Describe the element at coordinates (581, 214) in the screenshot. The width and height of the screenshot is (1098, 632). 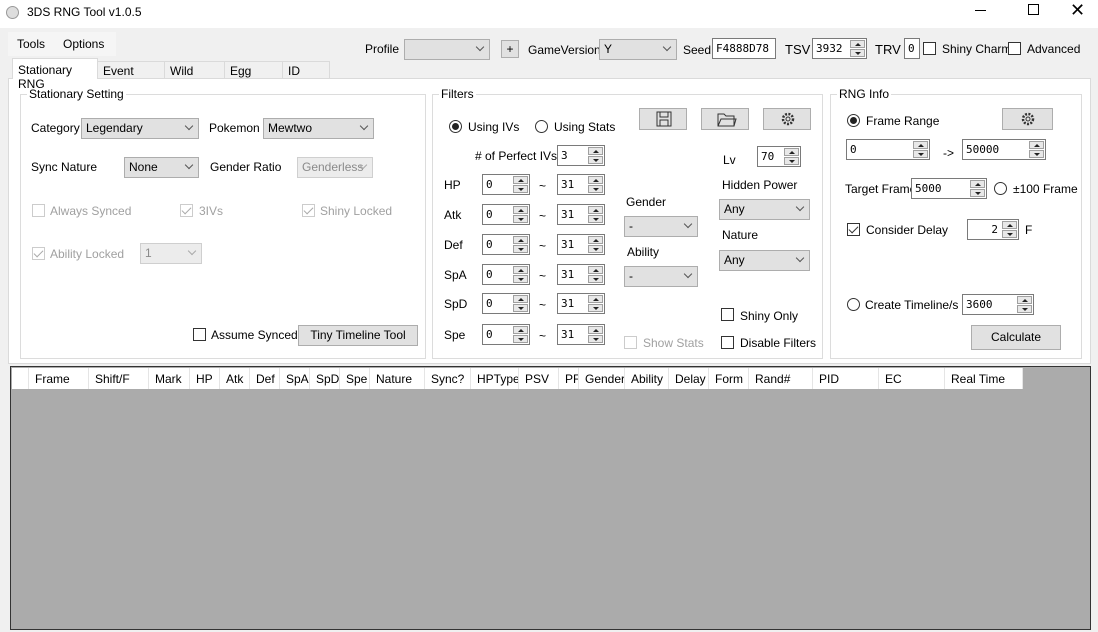
I see `atk-max-spinner: 31` at that location.